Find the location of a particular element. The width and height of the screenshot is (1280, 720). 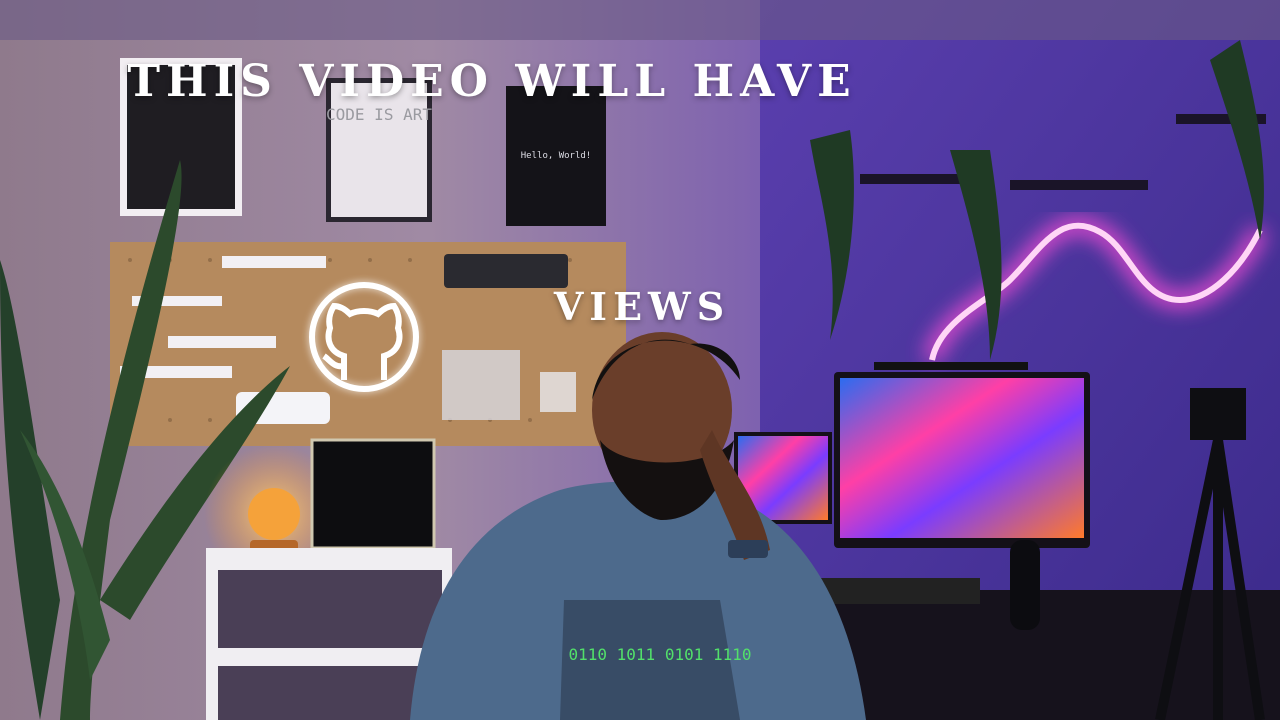

monitor-light-bar is located at coordinates (951, 366).